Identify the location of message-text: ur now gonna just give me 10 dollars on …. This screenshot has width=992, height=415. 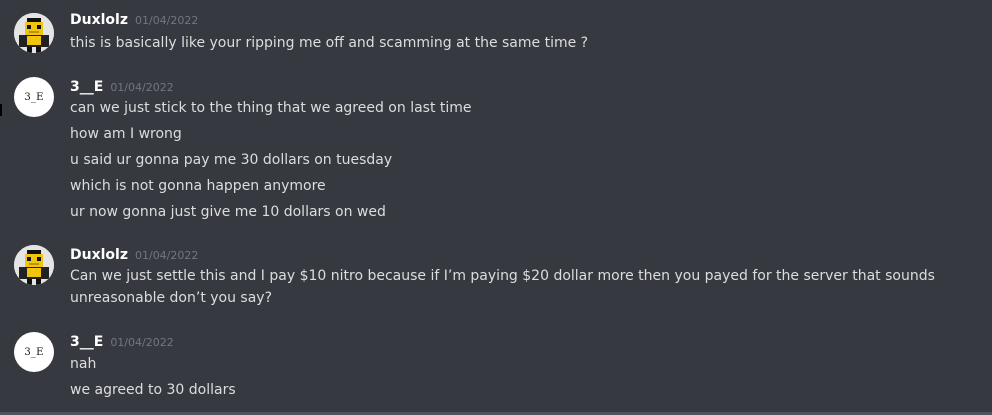
(228, 212).